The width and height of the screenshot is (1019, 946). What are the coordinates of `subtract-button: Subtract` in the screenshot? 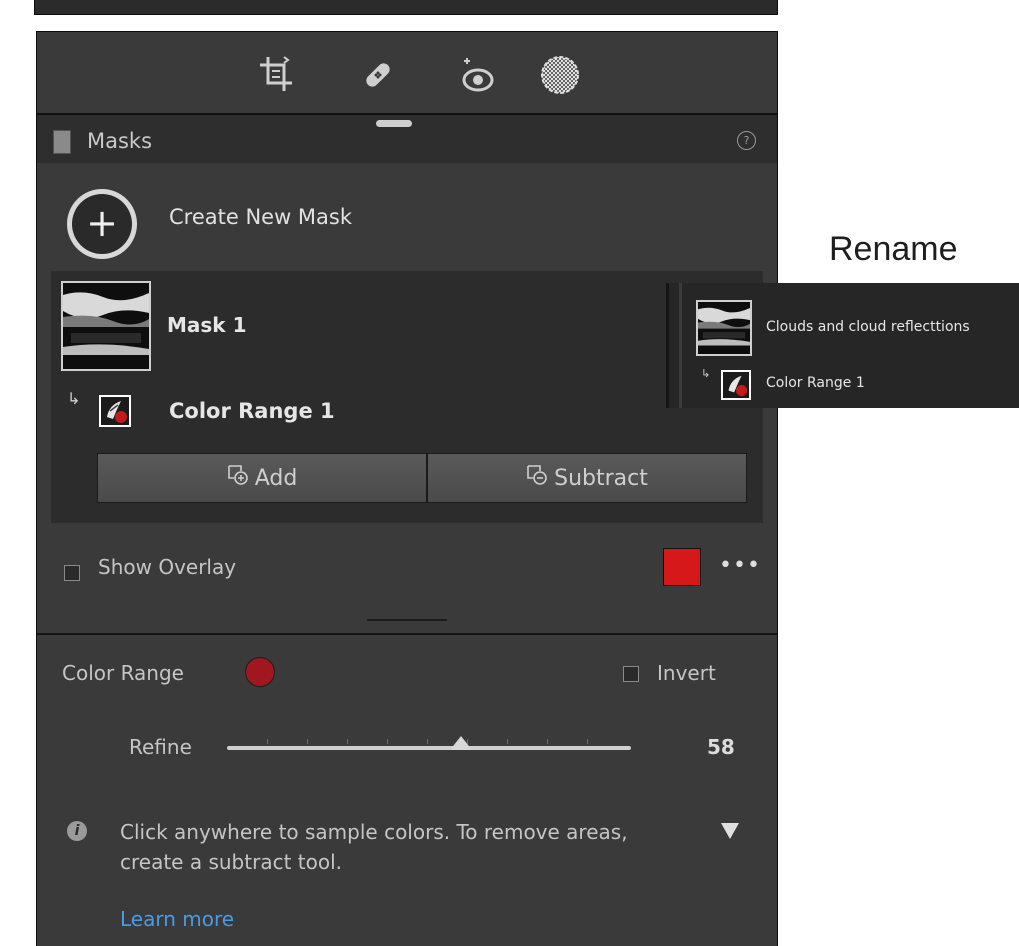 It's located at (587, 478).